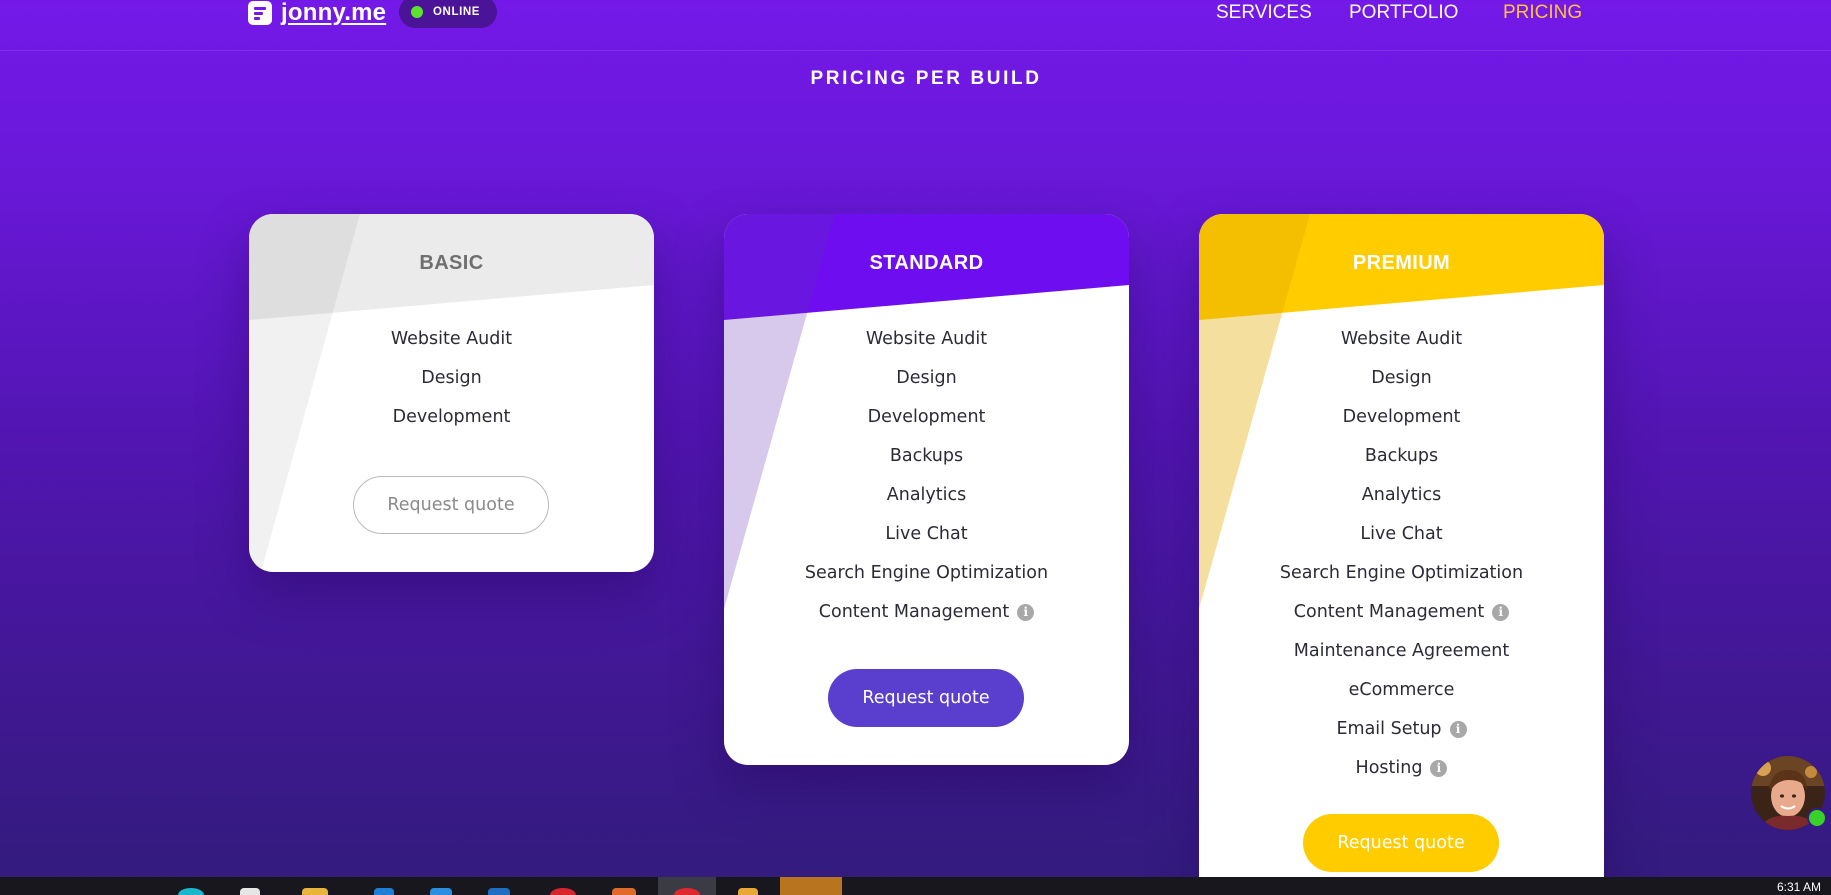 The height and width of the screenshot is (895, 1831). What do you see at coordinates (417, 12) in the screenshot?
I see `status-dot-icon` at bounding box center [417, 12].